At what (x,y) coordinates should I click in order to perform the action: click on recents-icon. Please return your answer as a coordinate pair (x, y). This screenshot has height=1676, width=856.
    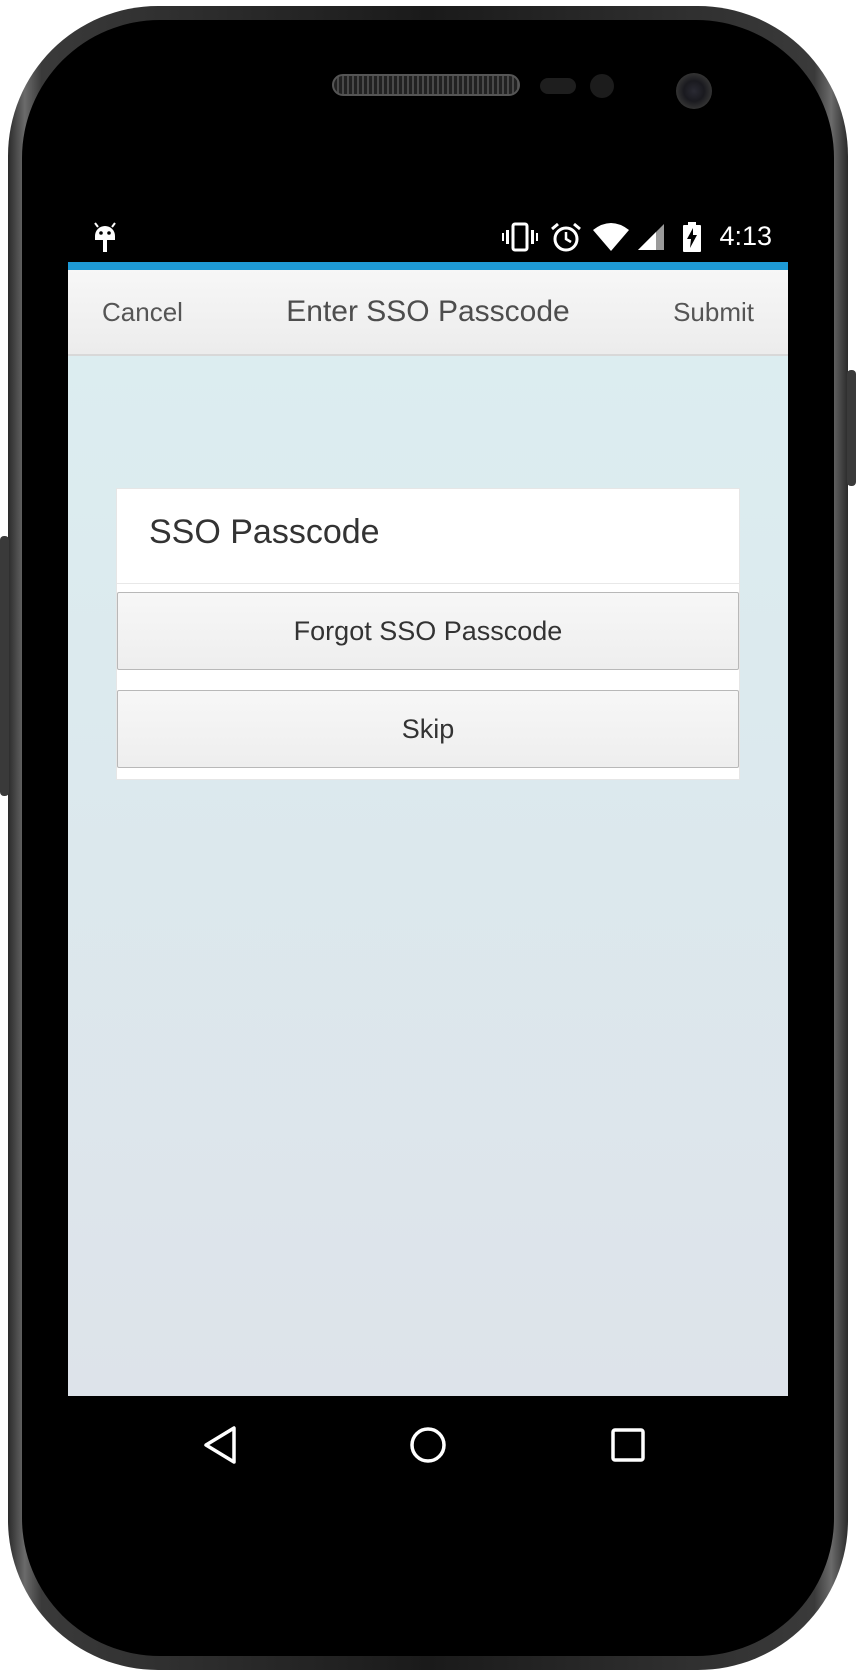
    Looking at the image, I should click on (628, 1447).